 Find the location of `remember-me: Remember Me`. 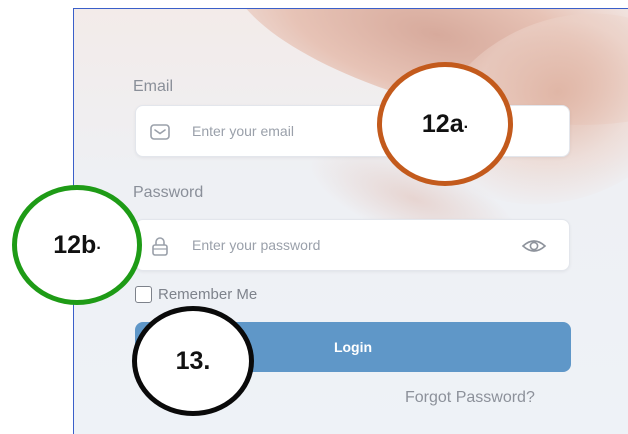

remember-me: Remember Me is located at coordinates (196, 294).